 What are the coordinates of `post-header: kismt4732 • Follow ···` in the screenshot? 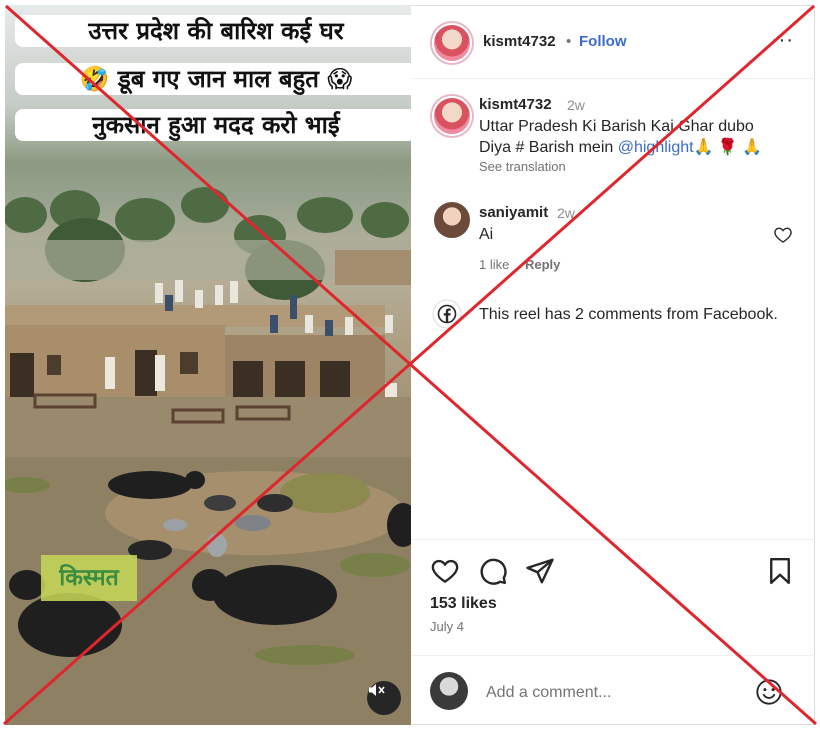 It's located at (613, 42).